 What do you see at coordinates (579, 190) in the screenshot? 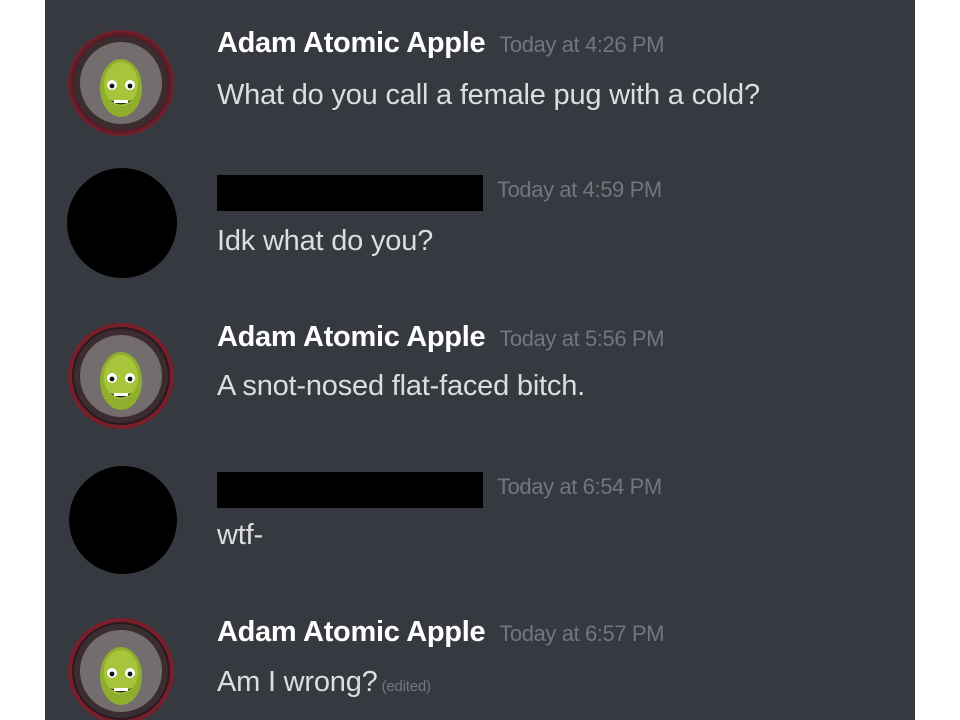
I see `message-timestamp: Today at 4:59 PM` at bounding box center [579, 190].